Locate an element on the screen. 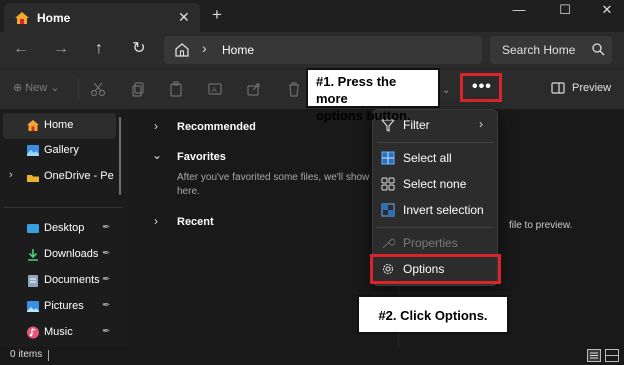 The image size is (624, 365). sidebar-label: Documents is located at coordinates (72, 280).